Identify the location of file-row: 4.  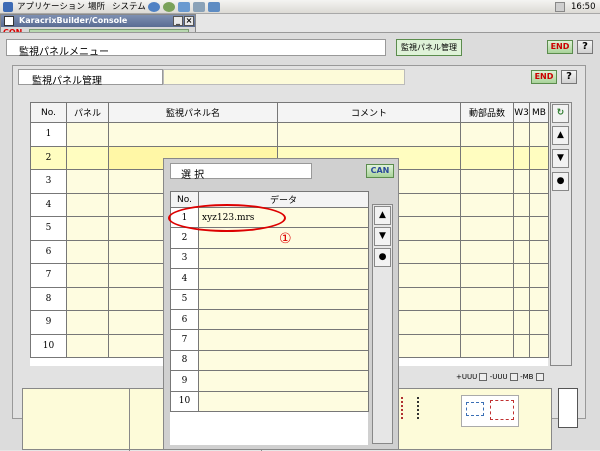
(269, 279).